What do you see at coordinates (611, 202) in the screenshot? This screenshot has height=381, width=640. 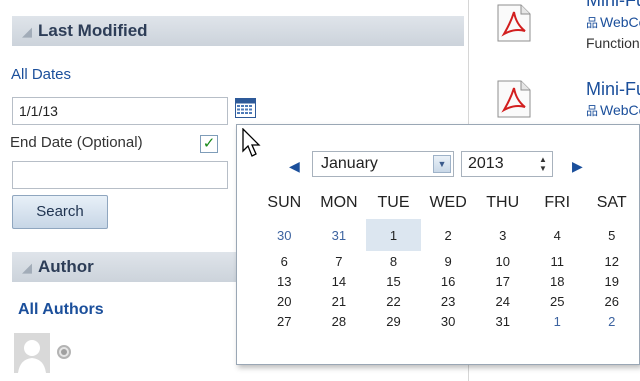 I see `day-header: SAT` at bounding box center [611, 202].